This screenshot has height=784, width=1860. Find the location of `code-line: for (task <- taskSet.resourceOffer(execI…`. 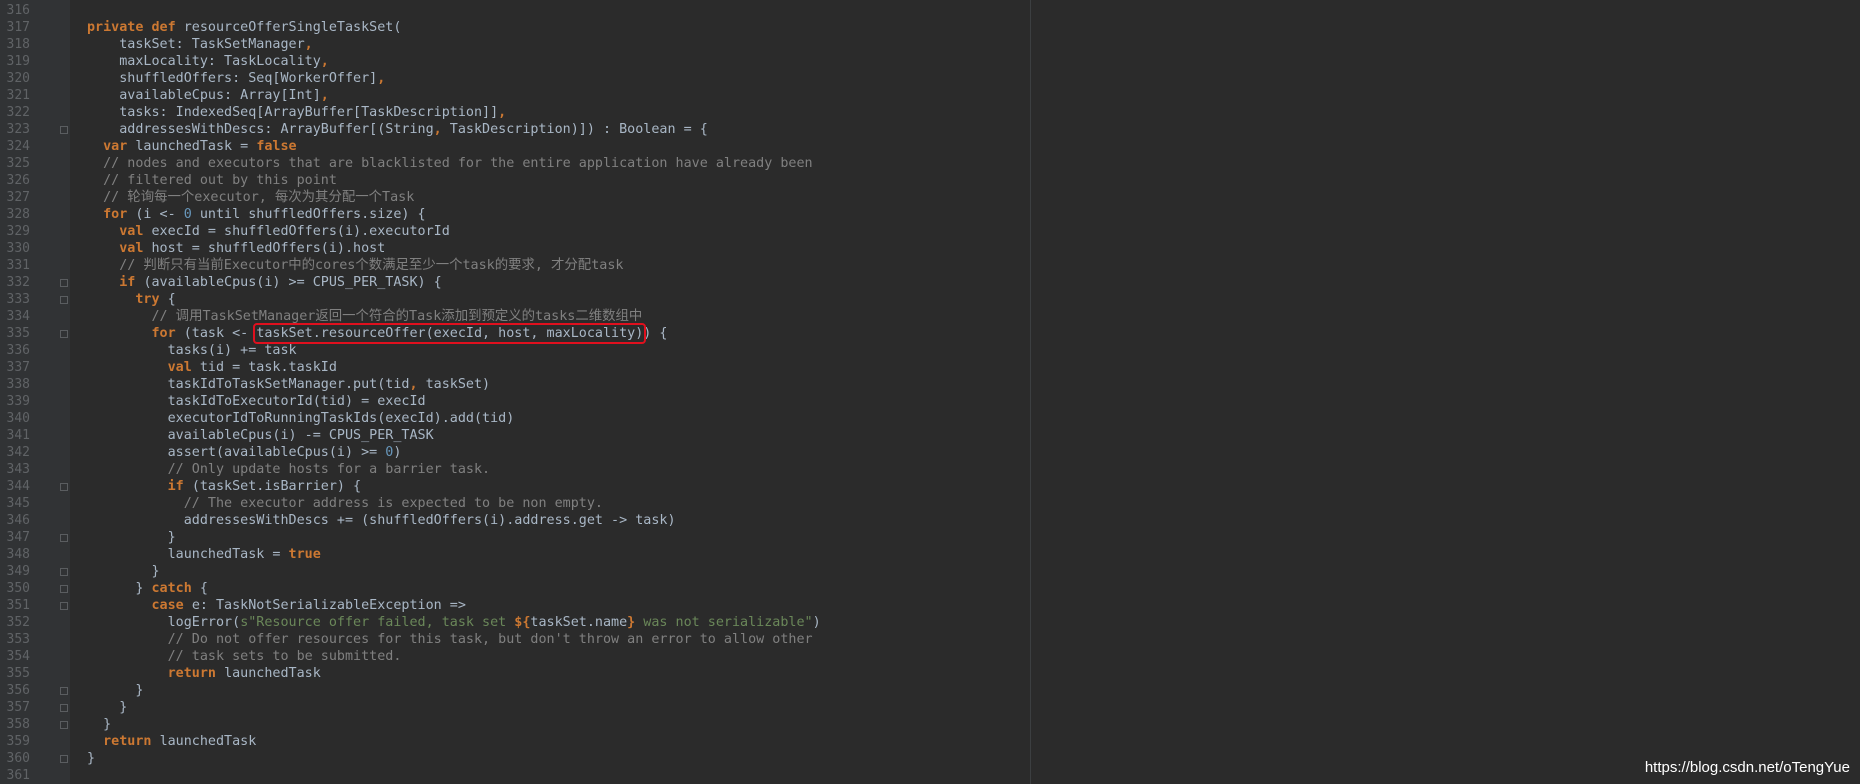

code-line: for (task <- taskSet.resourceOffer(execI… is located at coordinates (377, 333).